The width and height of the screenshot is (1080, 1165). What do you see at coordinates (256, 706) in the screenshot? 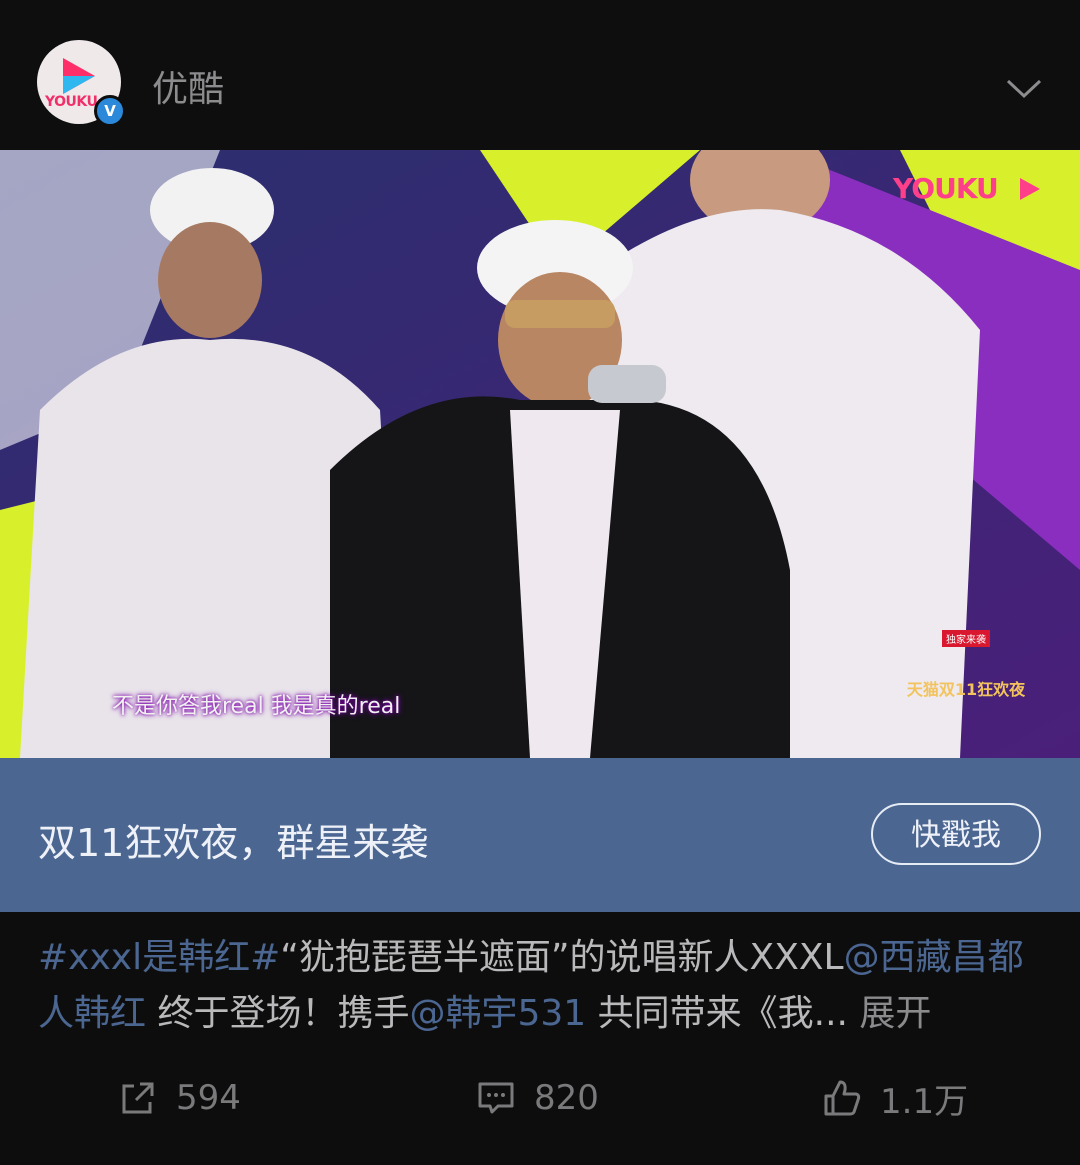
I see `video-subtitle: 不是你答我real 我是真的real` at bounding box center [256, 706].